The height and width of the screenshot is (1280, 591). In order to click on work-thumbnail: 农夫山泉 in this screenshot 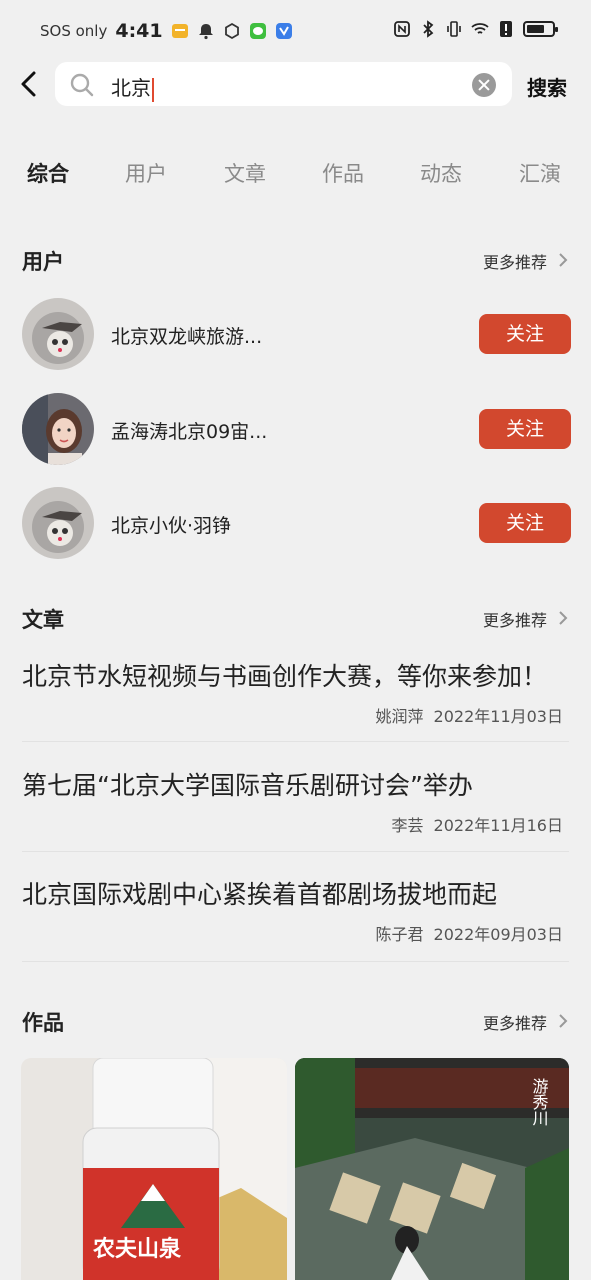, I will do `click(154, 1169)`.